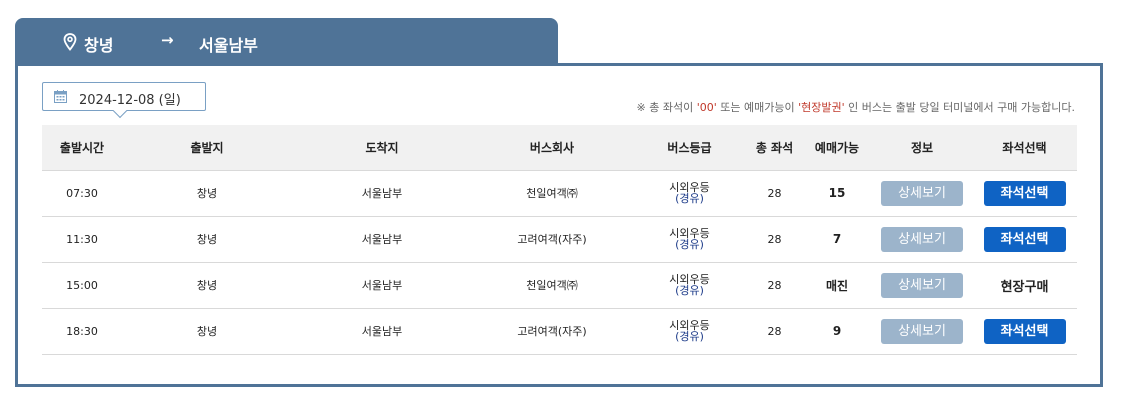 Image resolution: width=1124 pixels, height=407 pixels. Describe the element at coordinates (99, 45) in the screenshot. I see `route-origin: 창녕` at that location.